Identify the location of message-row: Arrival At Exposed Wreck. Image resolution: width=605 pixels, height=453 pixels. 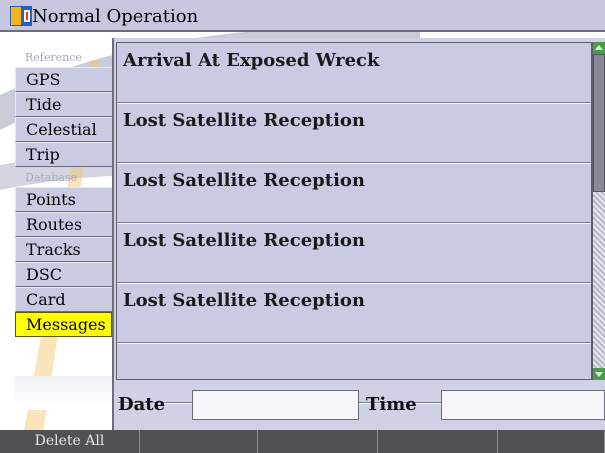
(354, 73).